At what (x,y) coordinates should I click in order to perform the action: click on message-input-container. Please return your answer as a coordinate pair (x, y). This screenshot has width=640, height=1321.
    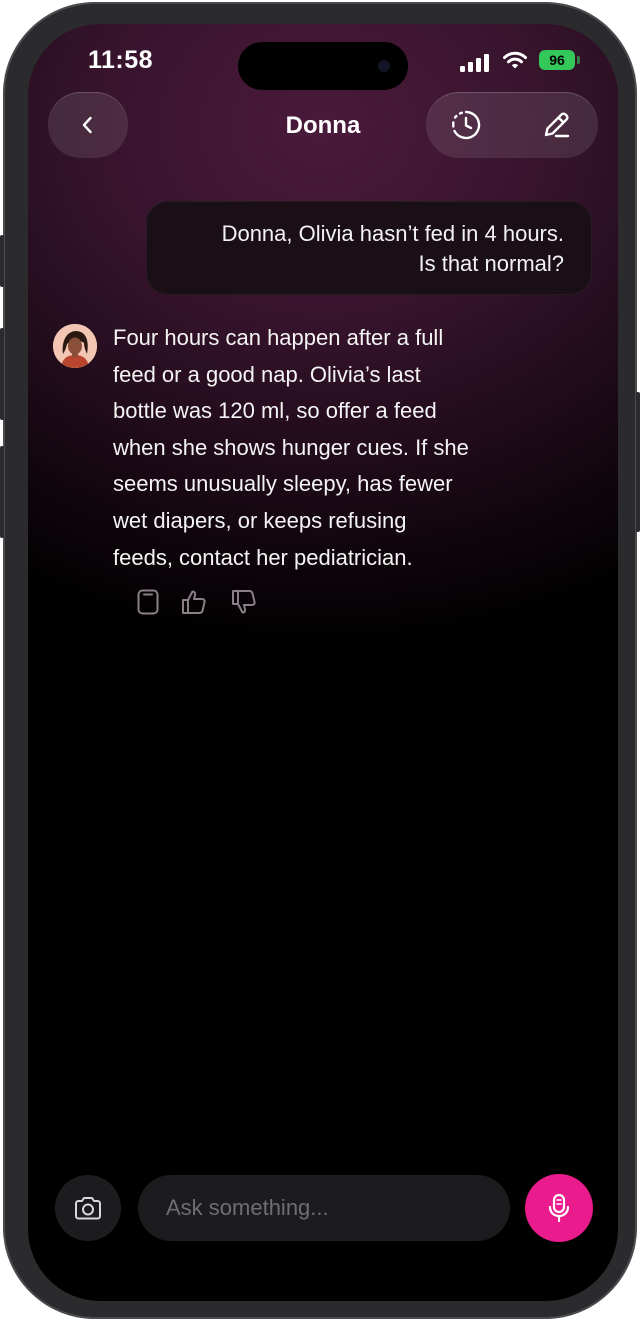
    Looking at the image, I should click on (324, 1208).